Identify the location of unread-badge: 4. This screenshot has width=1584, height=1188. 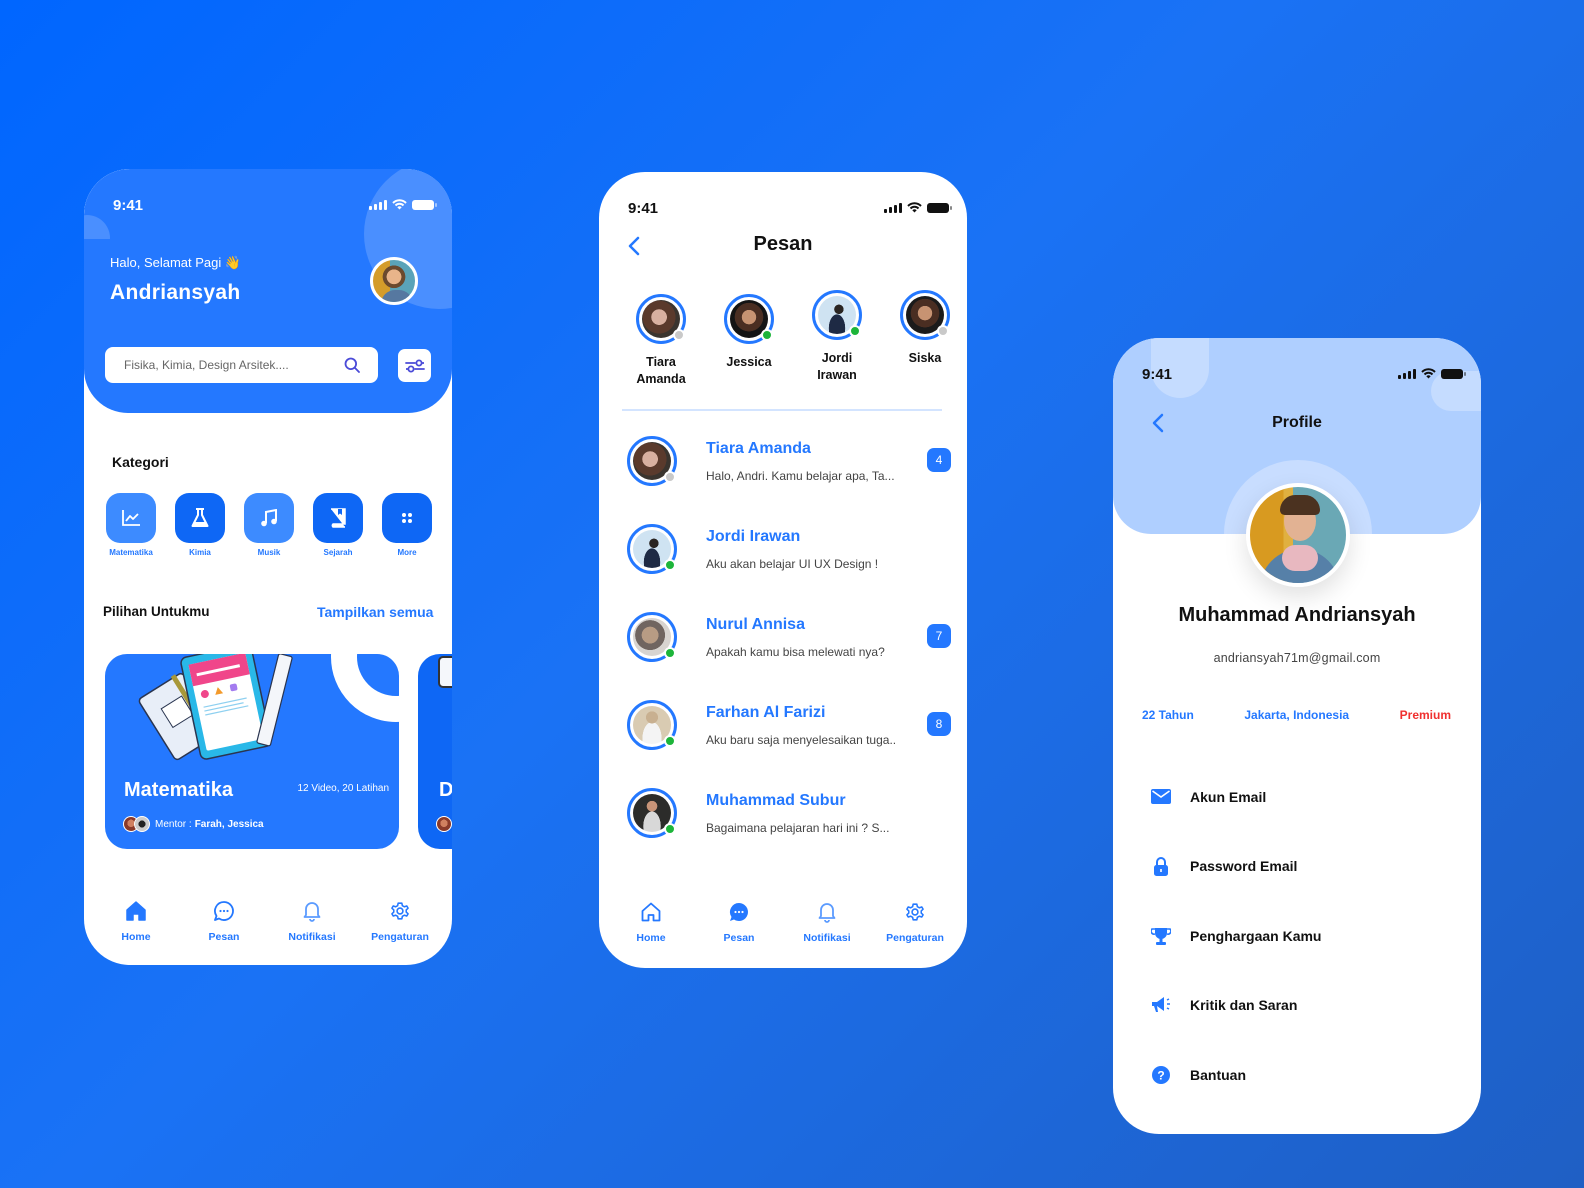
(939, 460).